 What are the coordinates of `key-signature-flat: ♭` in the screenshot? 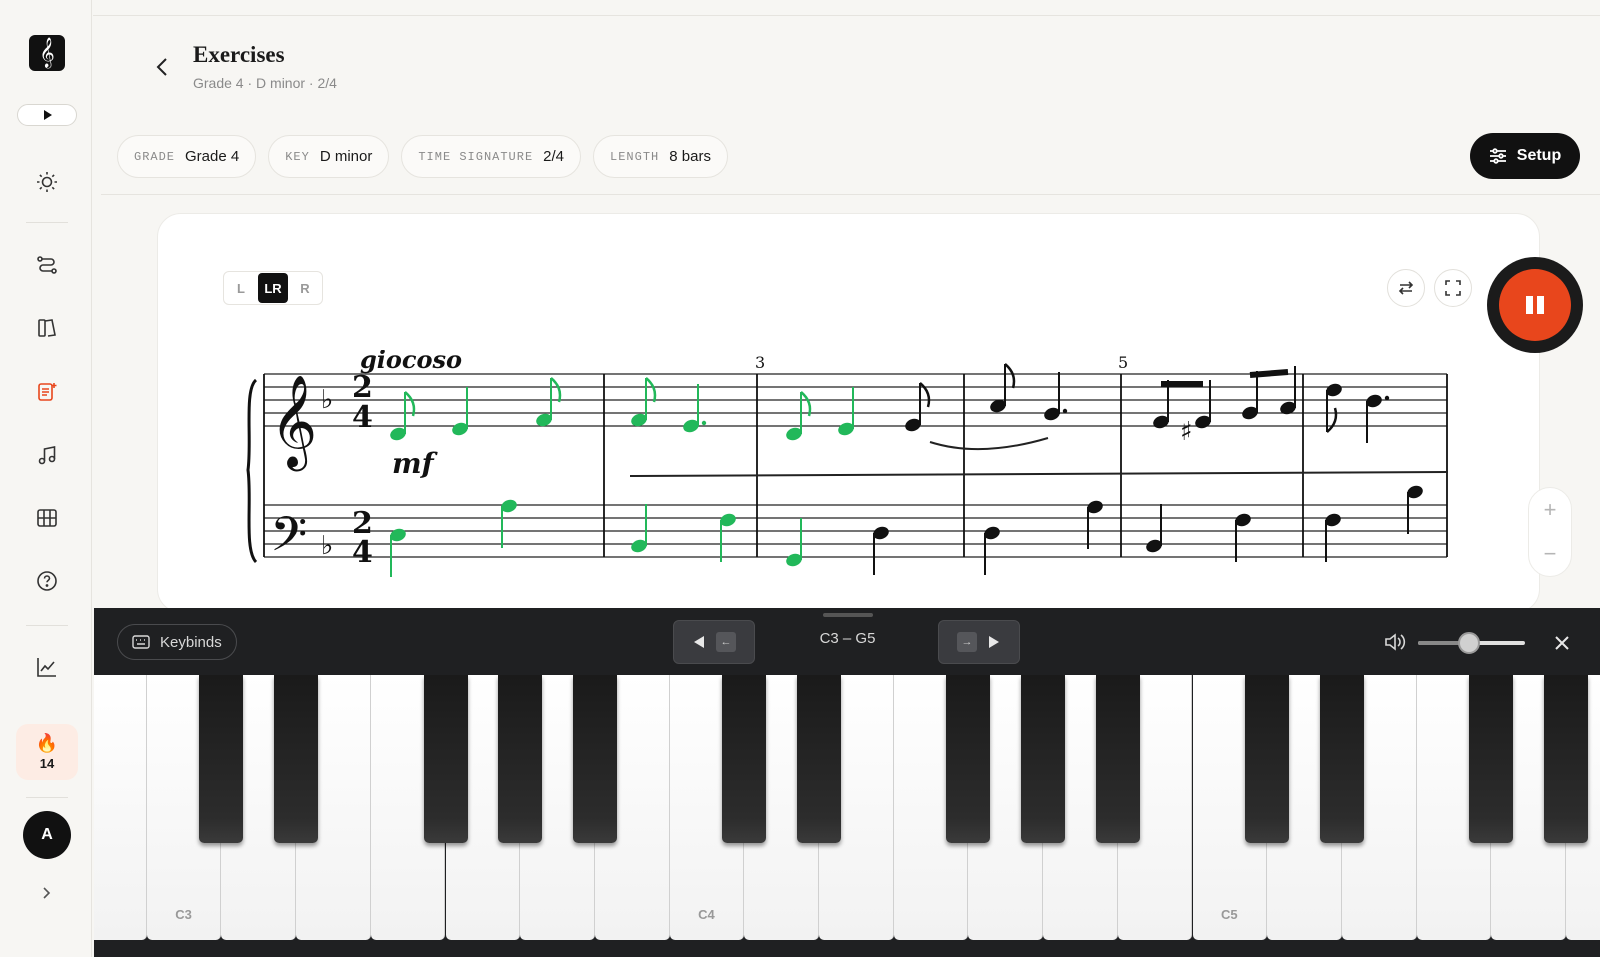 It's located at (327, 546).